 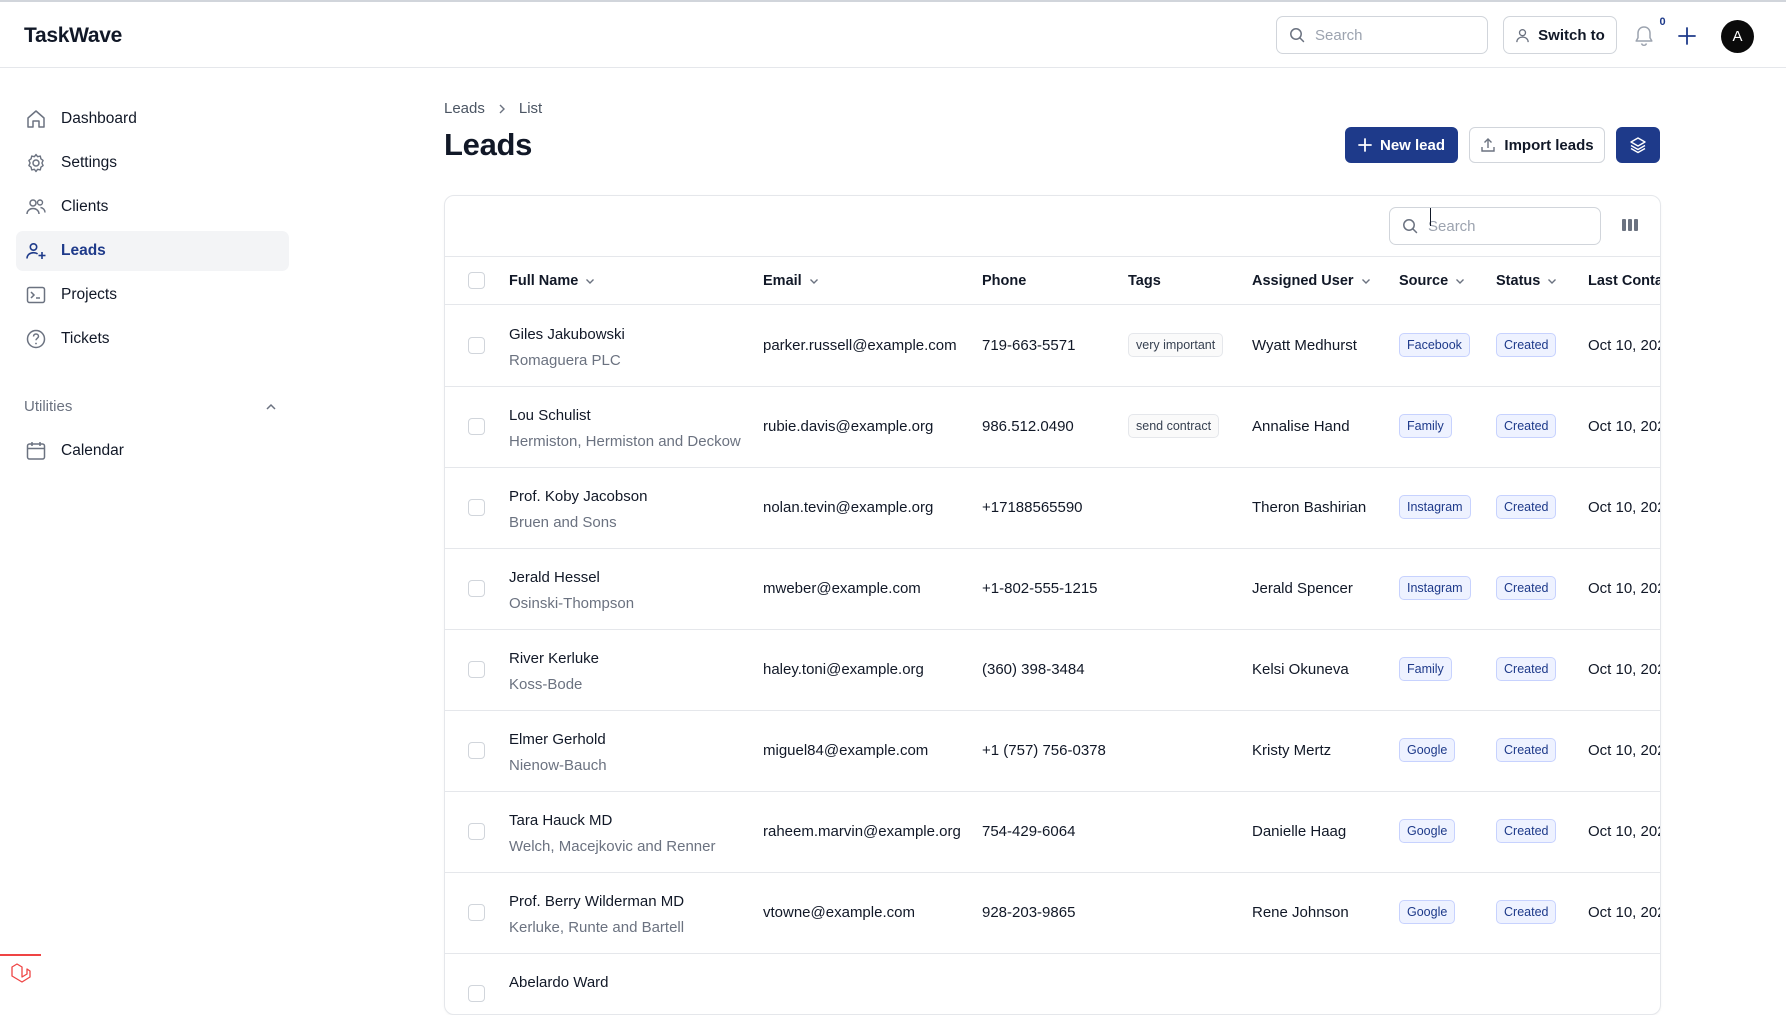 What do you see at coordinates (1052, 984) in the screenshot?
I see `table-row: Abelardo Ward` at bounding box center [1052, 984].